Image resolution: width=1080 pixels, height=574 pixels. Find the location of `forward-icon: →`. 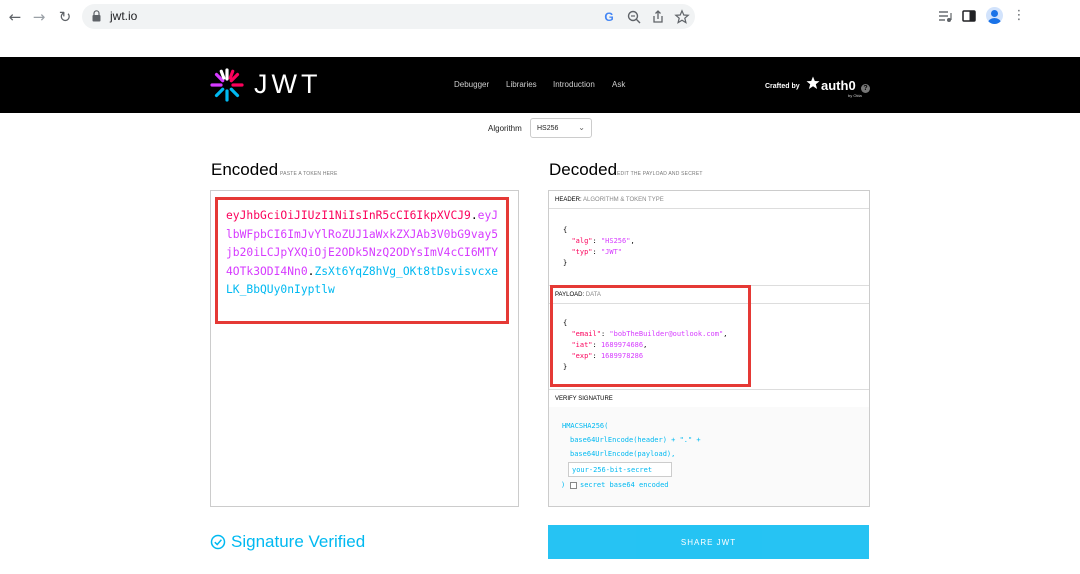

forward-icon: → is located at coordinates (39, 17).